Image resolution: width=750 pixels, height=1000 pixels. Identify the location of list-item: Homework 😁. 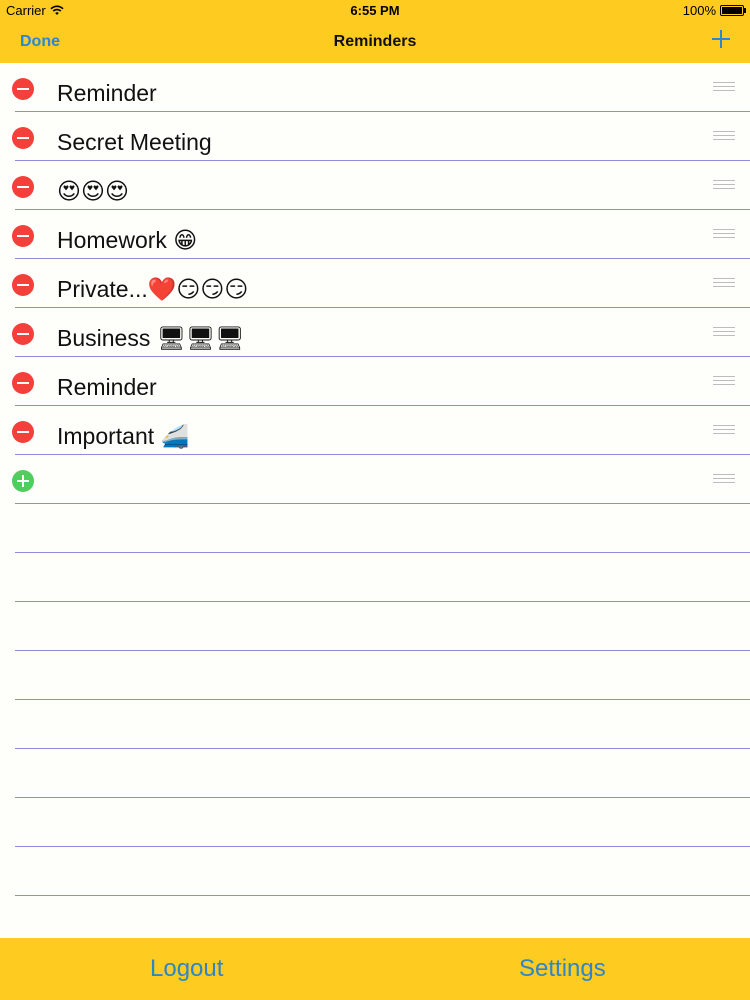
(375, 234).